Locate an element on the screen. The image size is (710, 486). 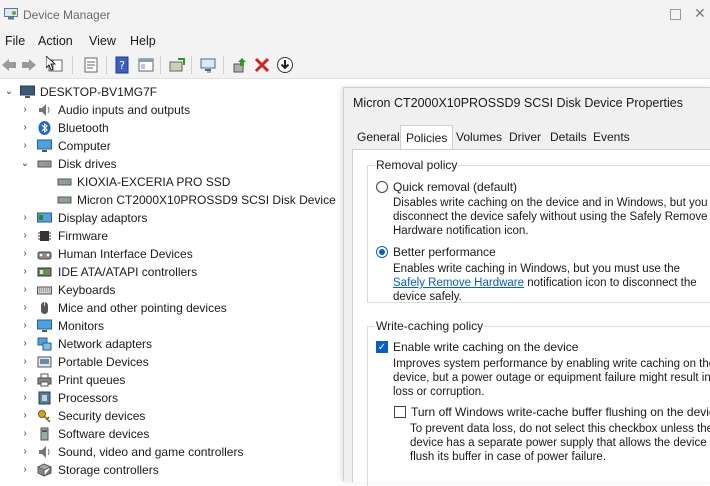
tree-item-label: Keyboards is located at coordinates (87, 290).